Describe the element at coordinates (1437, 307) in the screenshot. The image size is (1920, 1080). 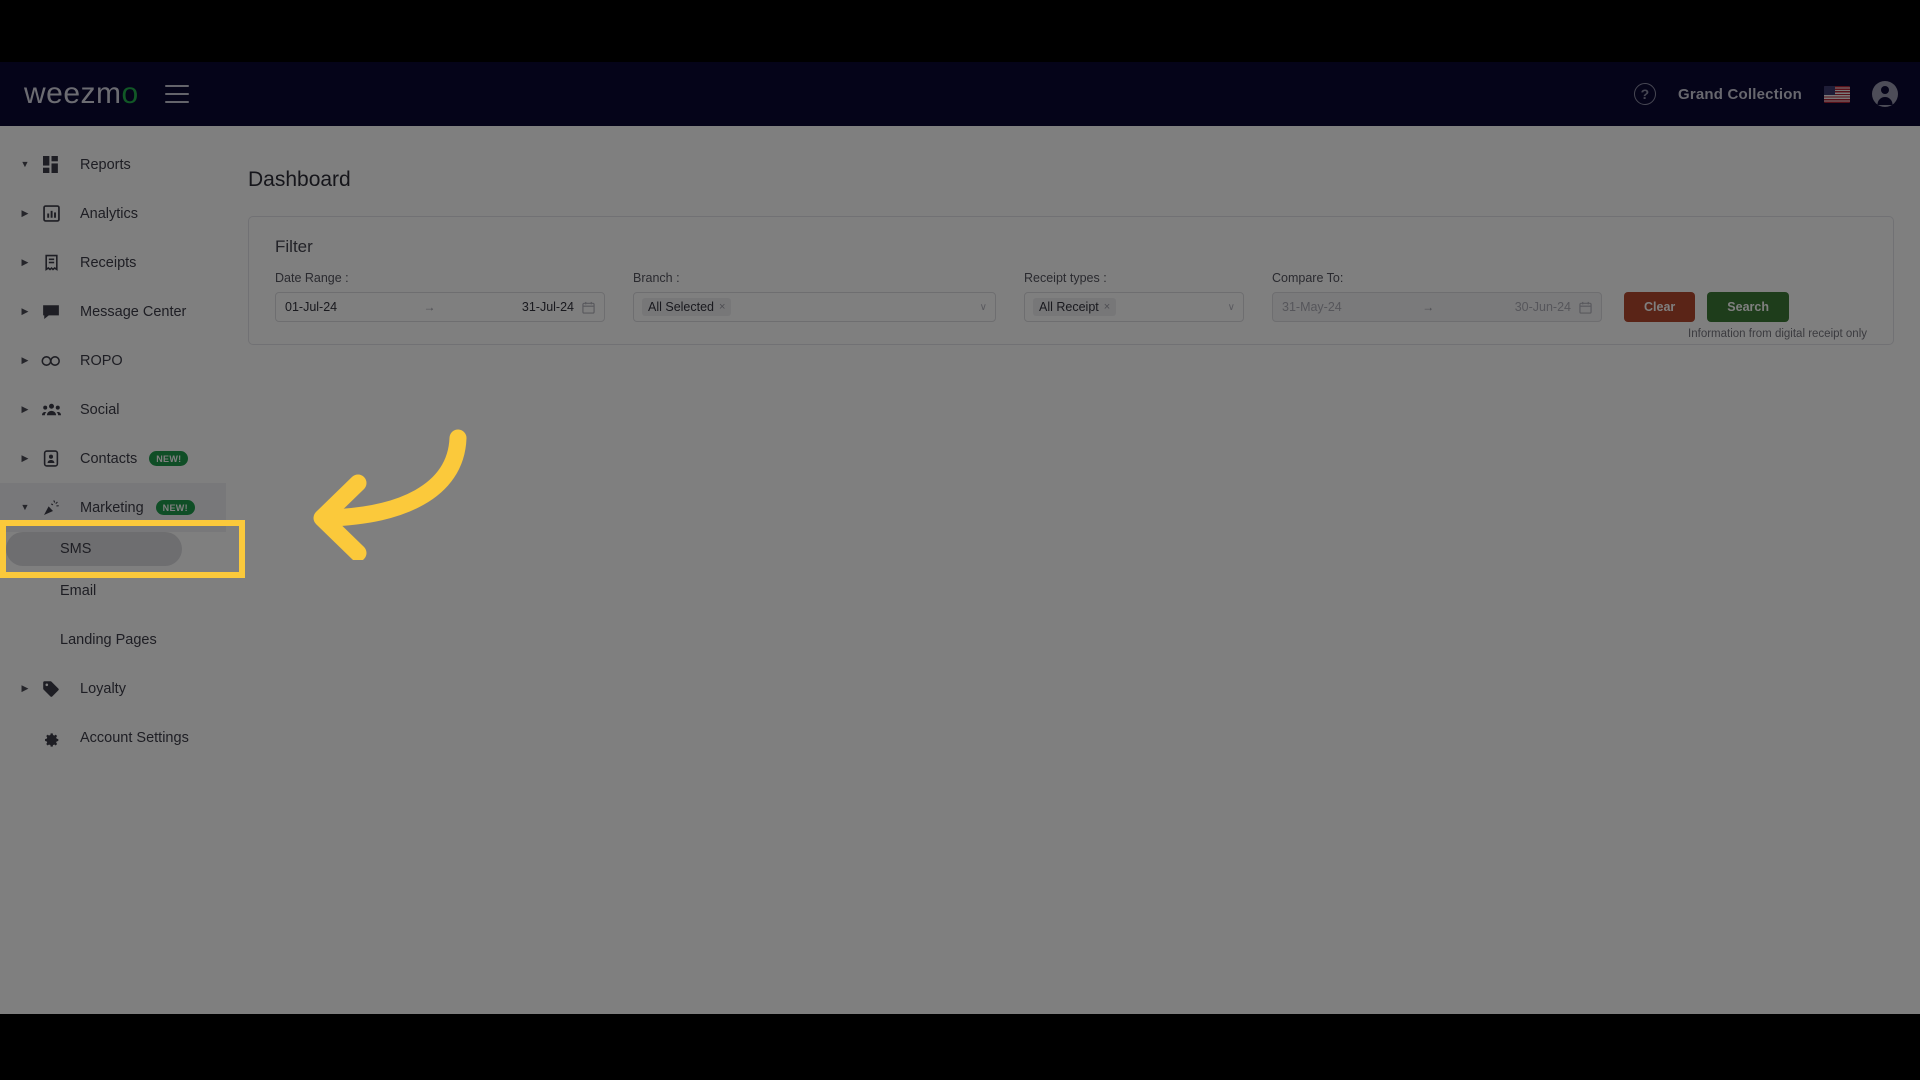
I see `compare-to-input: 31-May-24 → 30-Jun-24` at that location.